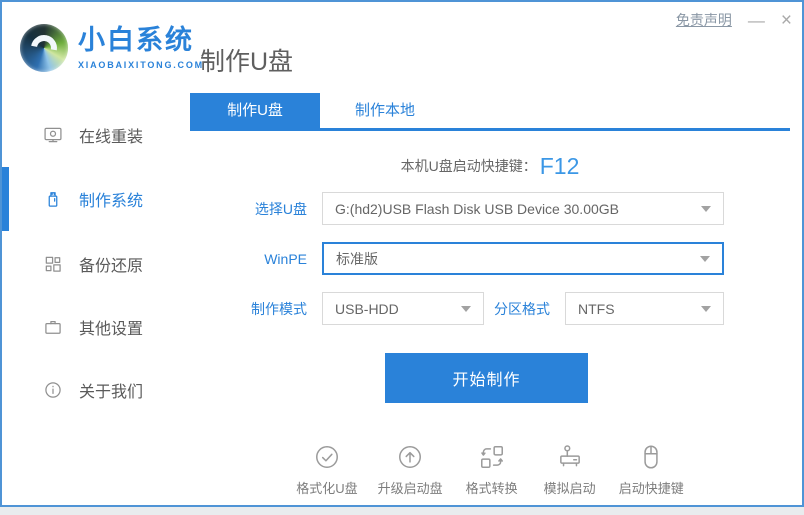 This screenshot has height=515, width=804. I want to click on winpe-dropdown: 标准版, so click(523, 258).